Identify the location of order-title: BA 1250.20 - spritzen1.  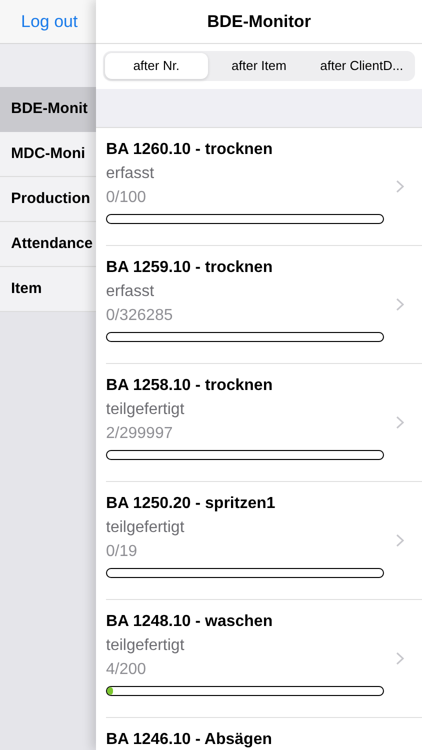
(191, 504).